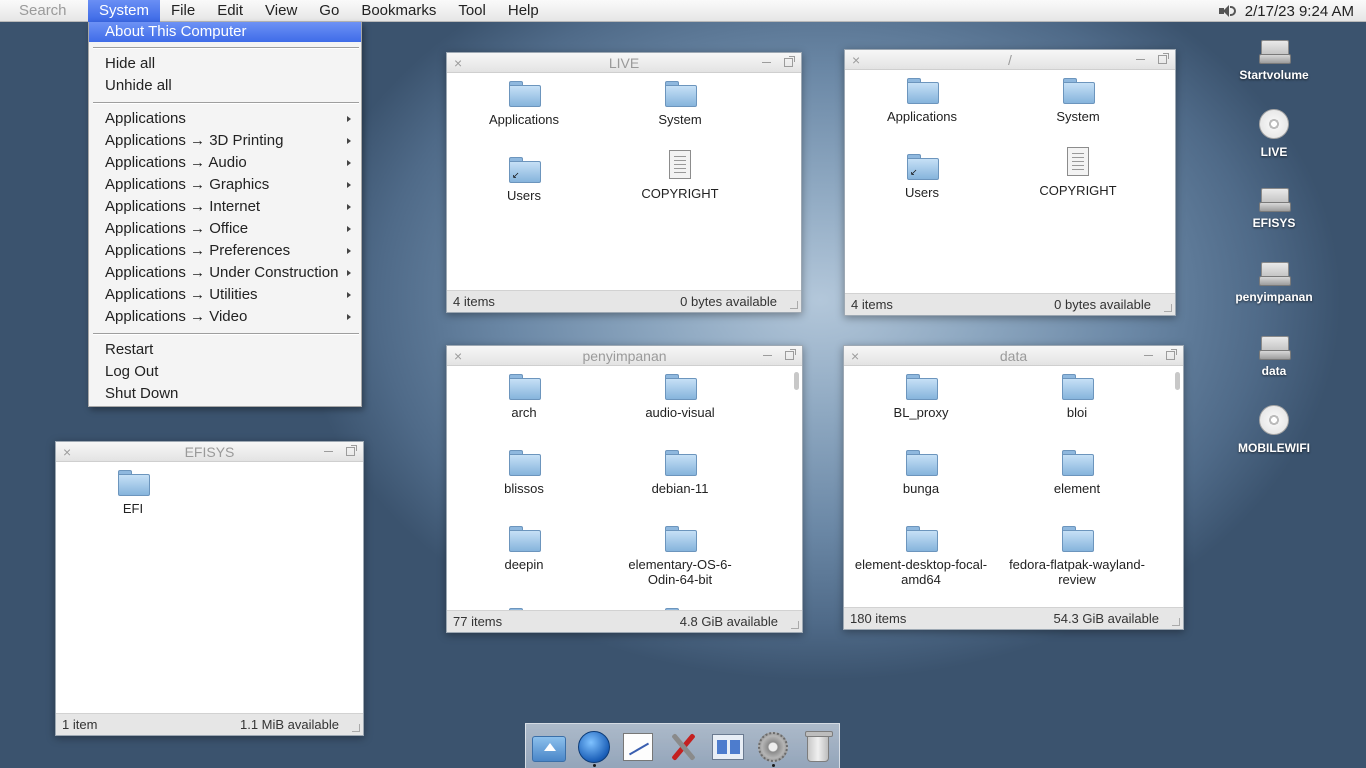 The image size is (1366, 768). I want to click on menu-item-shut-down: Shut Down, so click(225, 394).